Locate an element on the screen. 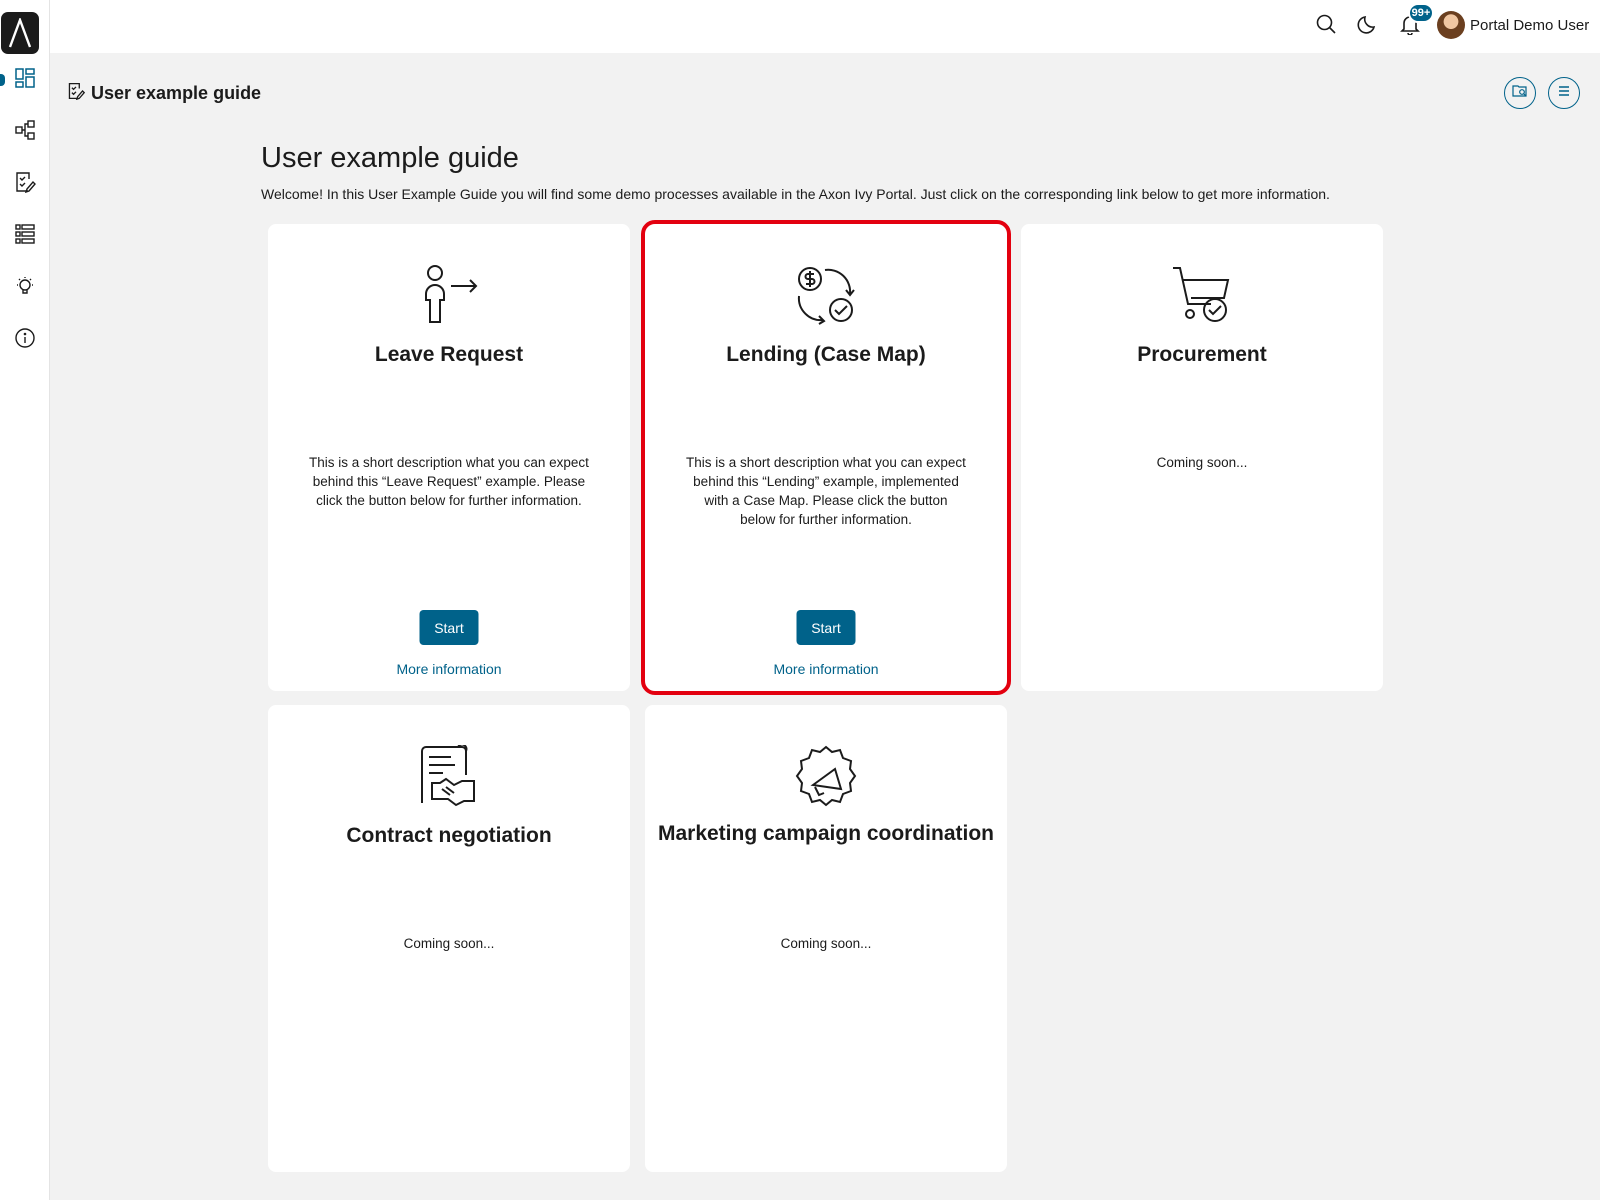 This screenshot has height=1200, width=1600. process-search-button is located at coordinates (1520, 93).